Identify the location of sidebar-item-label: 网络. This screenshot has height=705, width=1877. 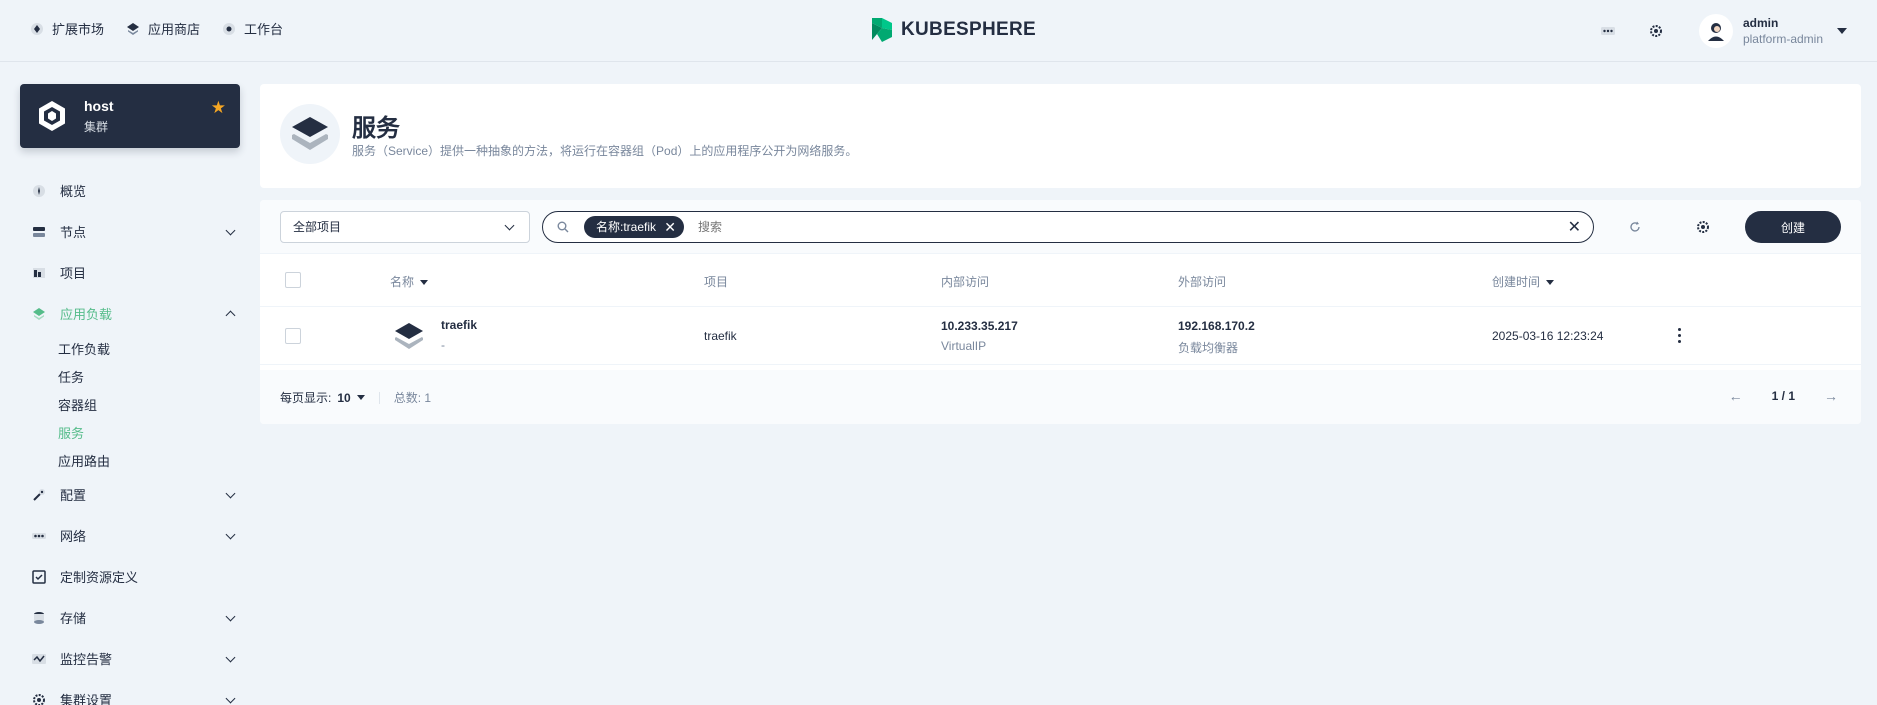
(73, 536).